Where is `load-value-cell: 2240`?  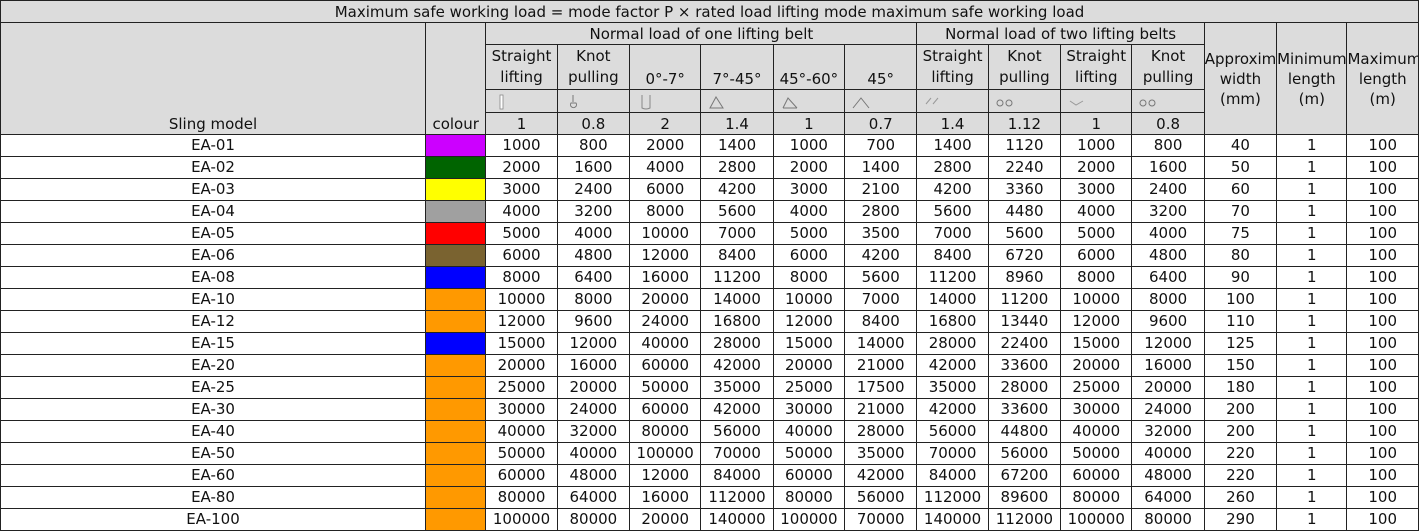 load-value-cell: 2240 is located at coordinates (1024, 167).